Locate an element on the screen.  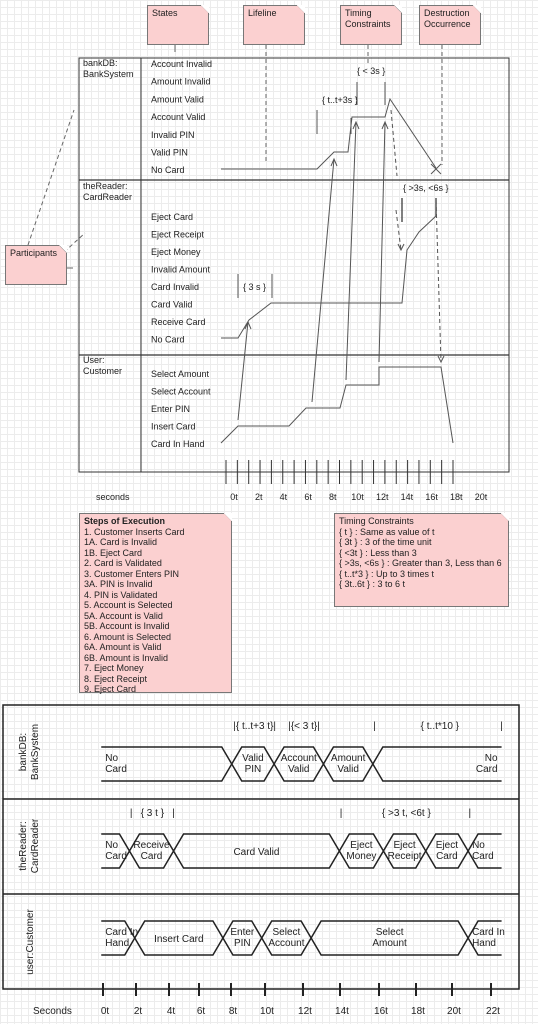
note-line: 1. Customer Inserts Card is located at coordinates (134, 531).